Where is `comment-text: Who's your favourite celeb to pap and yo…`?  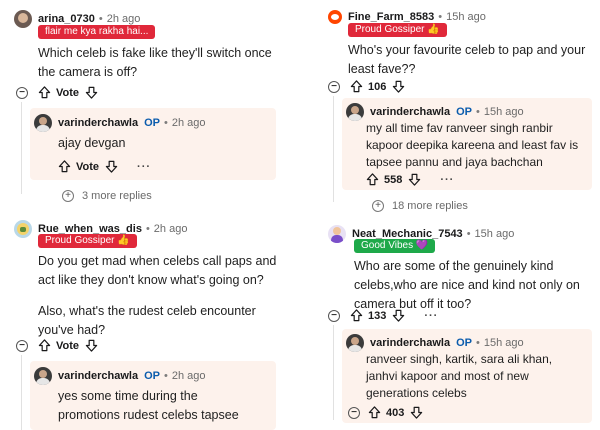
comment-text: Who's your favourite celeb to pap and yo… is located at coordinates (467, 59).